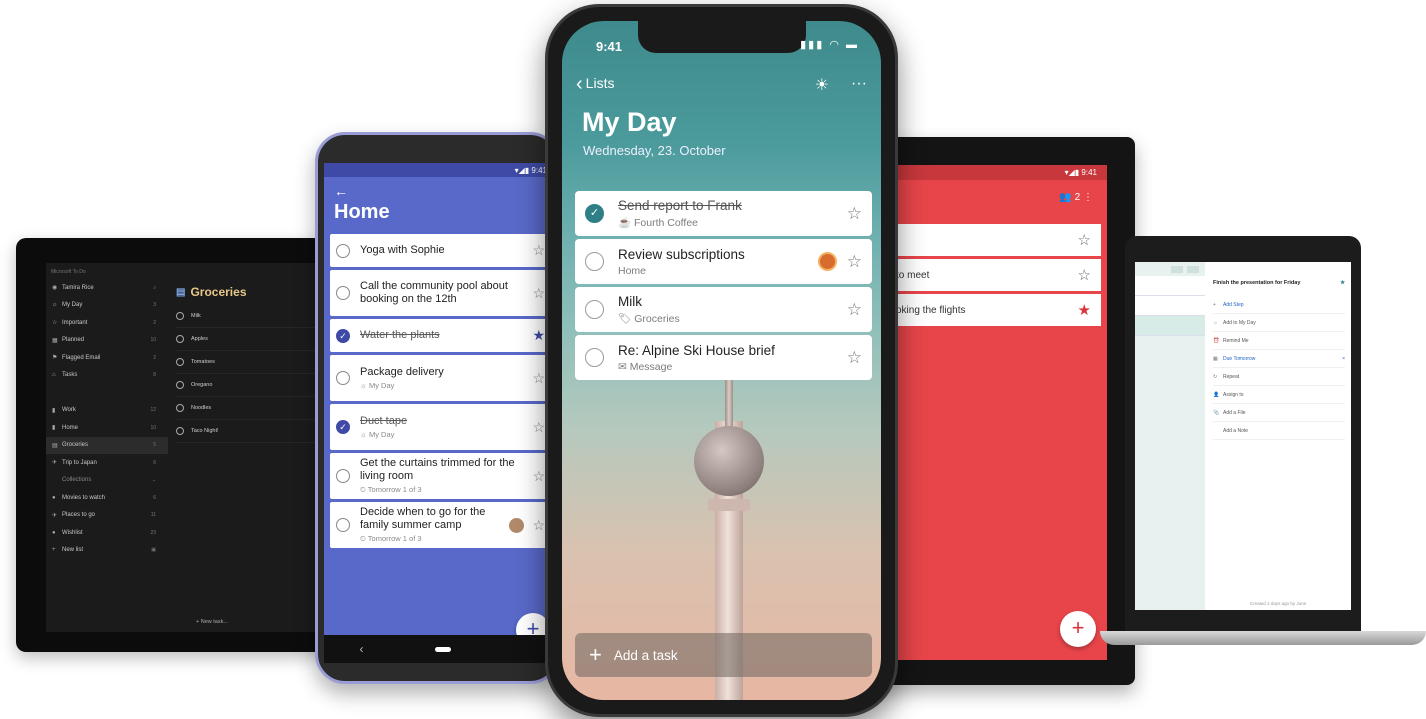 The height and width of the screenshot is (719, 1426). What do you see at coordinates (1170, 326) in the screenshot?
I see `task-row-selected` at bounding box center [1170, 326].